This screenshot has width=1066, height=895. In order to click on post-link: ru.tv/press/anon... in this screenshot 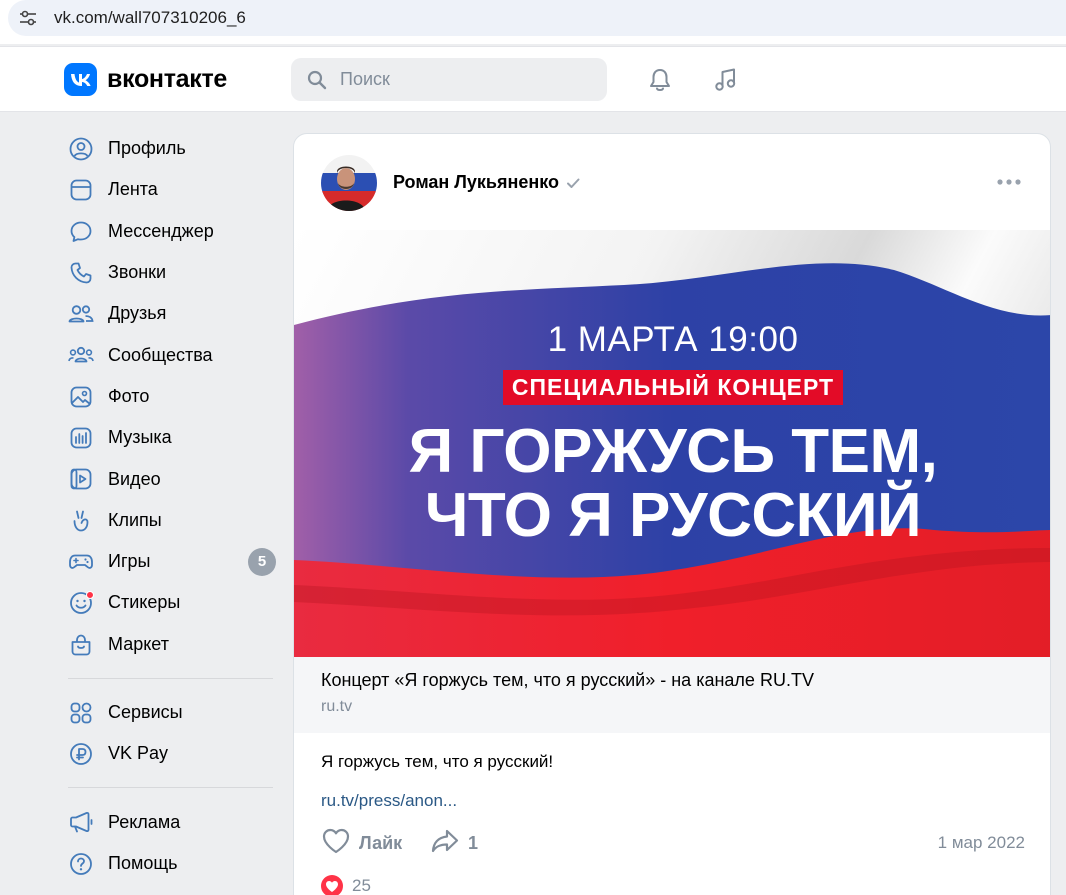, I will do `click(389, 801)`.